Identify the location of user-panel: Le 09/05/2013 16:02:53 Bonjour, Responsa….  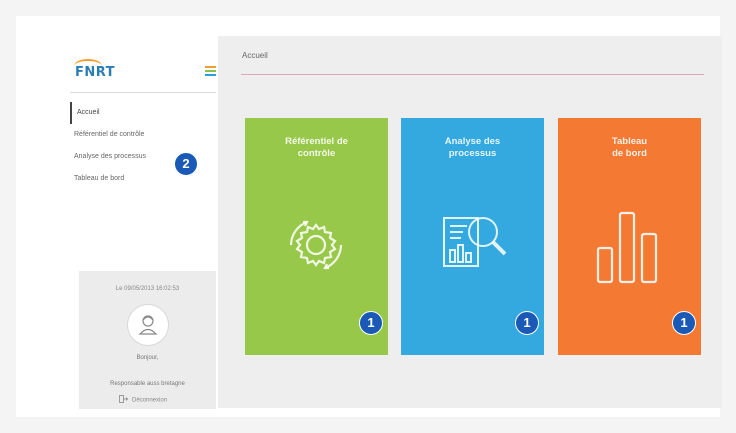
(147, 340).